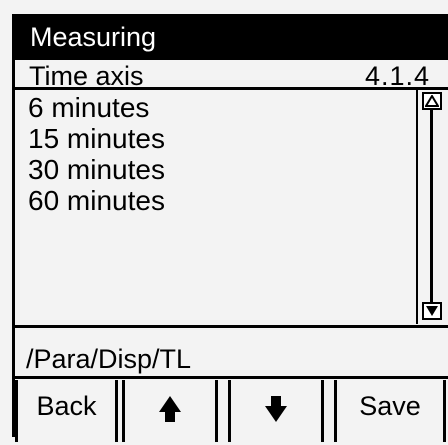  I want to click on list-divider, so click(230, 326).